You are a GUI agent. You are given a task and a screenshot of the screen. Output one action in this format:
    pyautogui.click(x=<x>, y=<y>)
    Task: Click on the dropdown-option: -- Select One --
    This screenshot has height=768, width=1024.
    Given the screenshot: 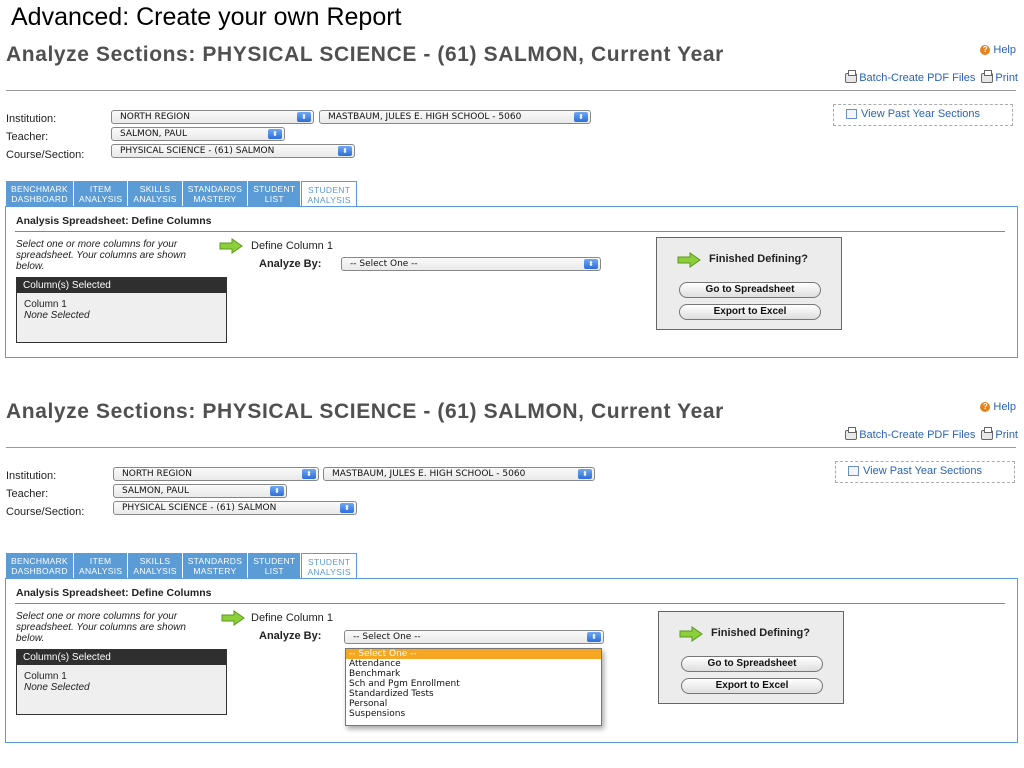 What is the action you would take?
    pyautogui.click(x=473, y=654)
    